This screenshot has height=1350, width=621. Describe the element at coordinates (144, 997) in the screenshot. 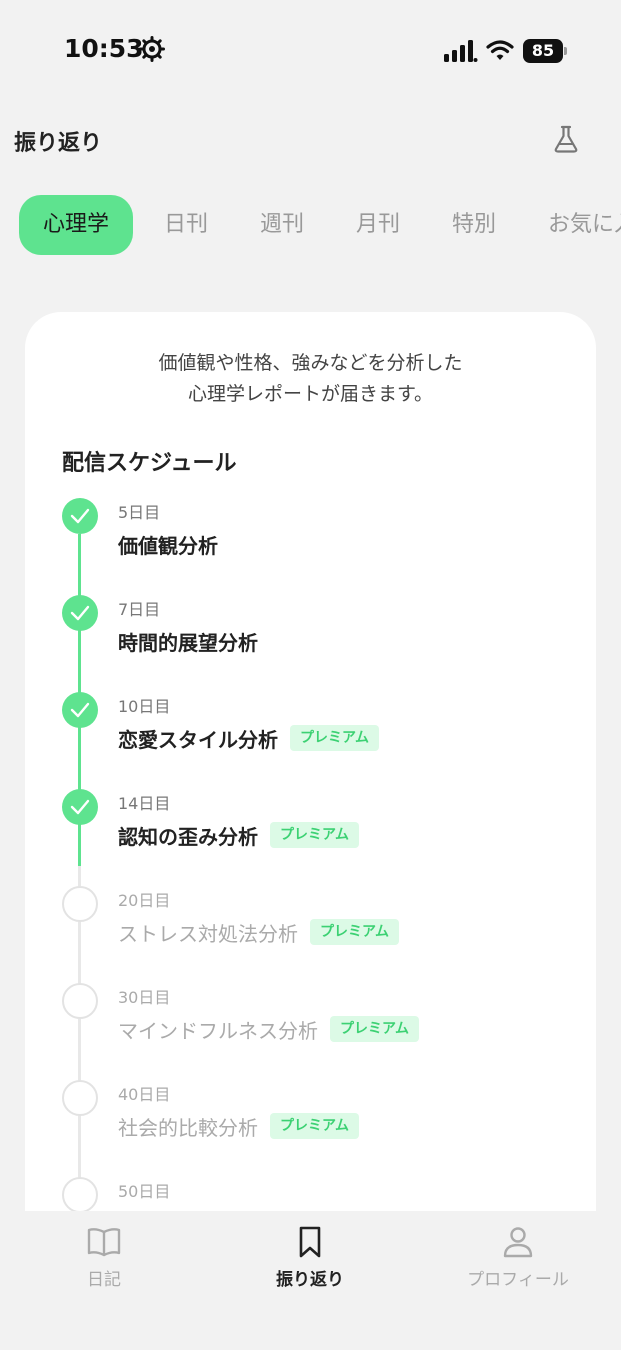

I see `item-day: 30日目` at that location.